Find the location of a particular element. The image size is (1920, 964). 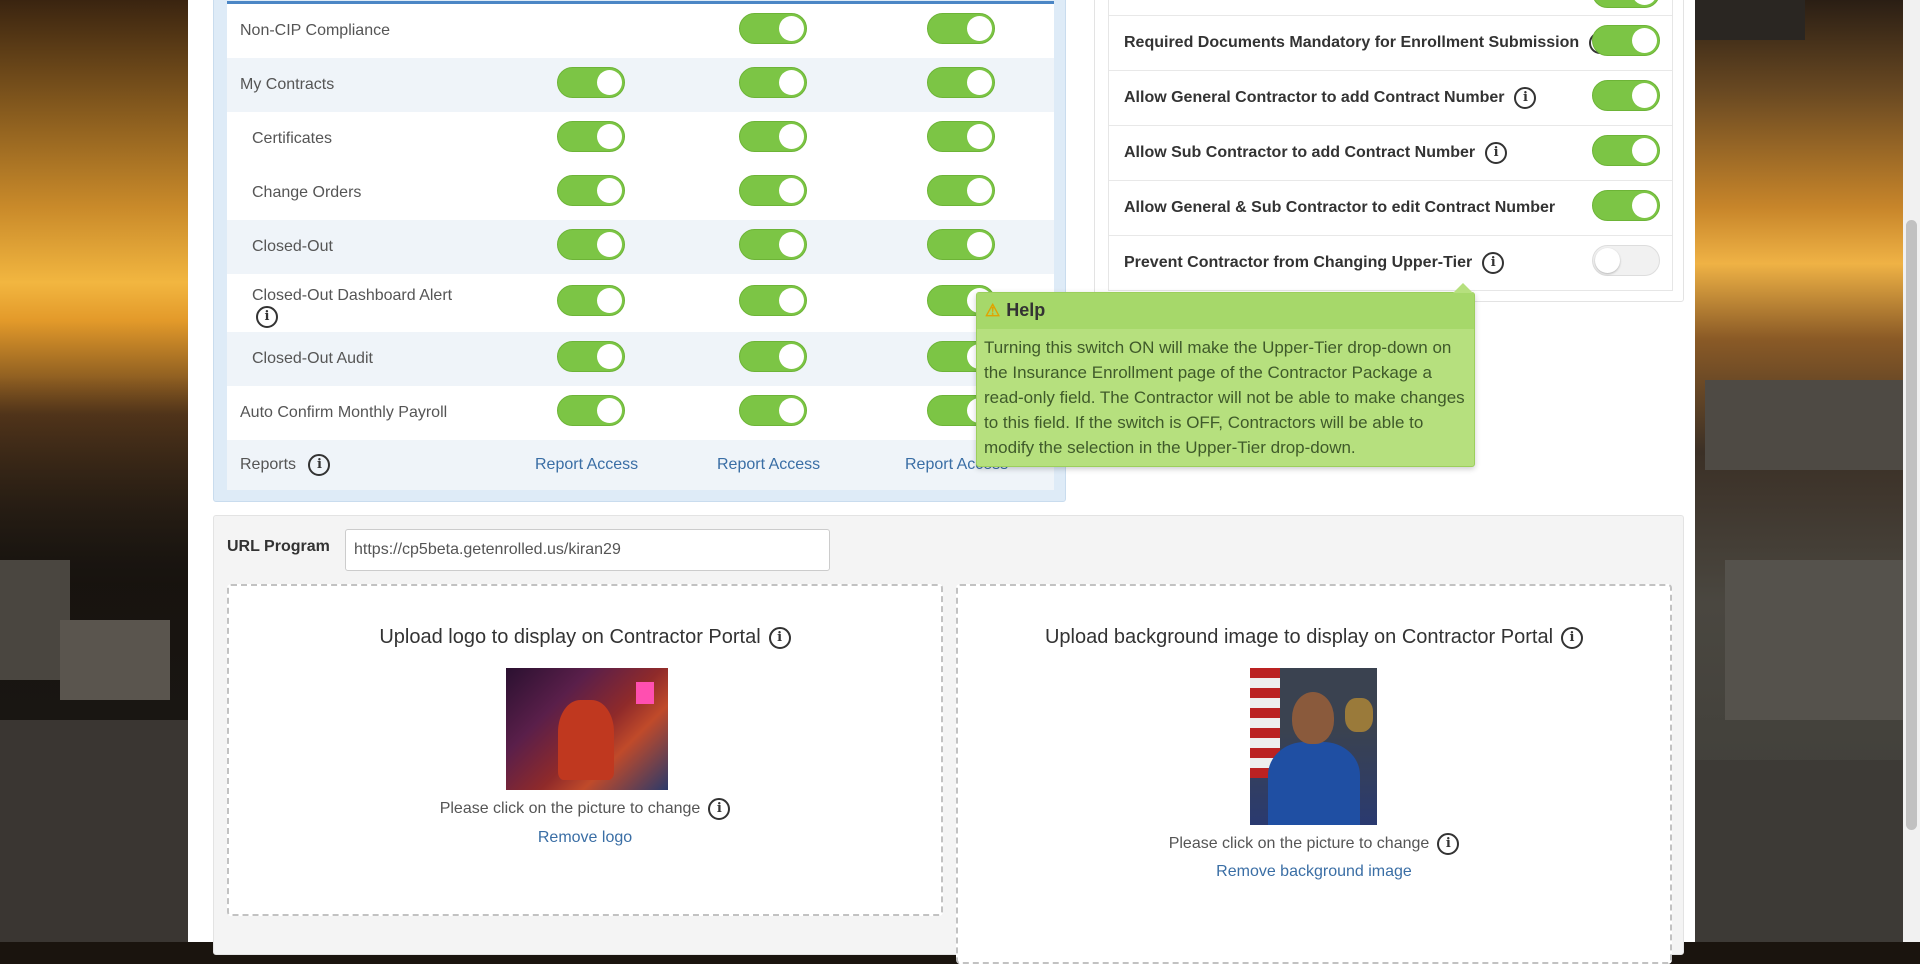

upload-logo-hint-text: Please click on the picture to change is located at coordinates (570, 809).